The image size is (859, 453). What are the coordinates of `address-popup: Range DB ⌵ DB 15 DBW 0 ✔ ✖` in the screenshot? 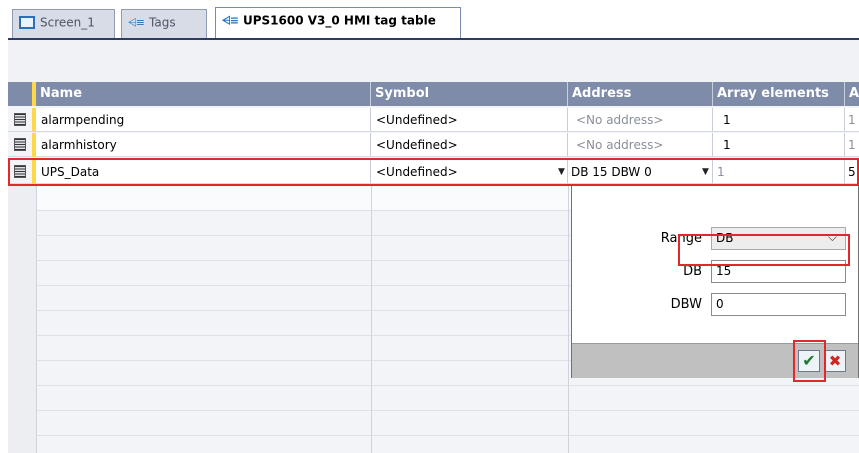 It's located at (715, 282).